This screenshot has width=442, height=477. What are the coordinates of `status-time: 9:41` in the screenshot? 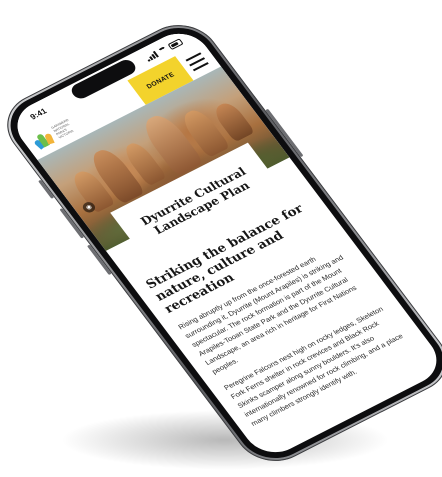 It's located at (38, 114).